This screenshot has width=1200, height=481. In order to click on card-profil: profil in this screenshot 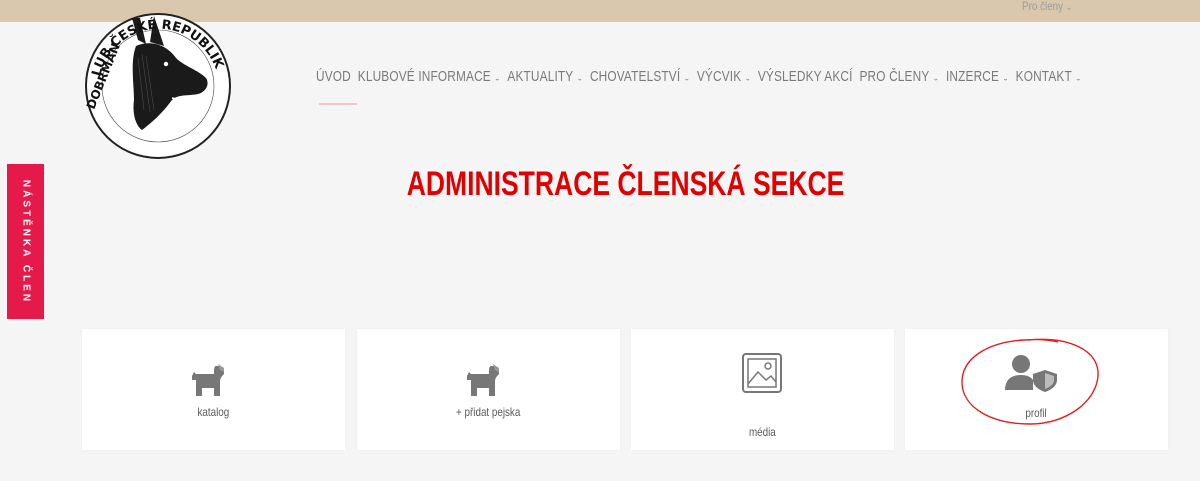, I will do `click(1036, 389)`.